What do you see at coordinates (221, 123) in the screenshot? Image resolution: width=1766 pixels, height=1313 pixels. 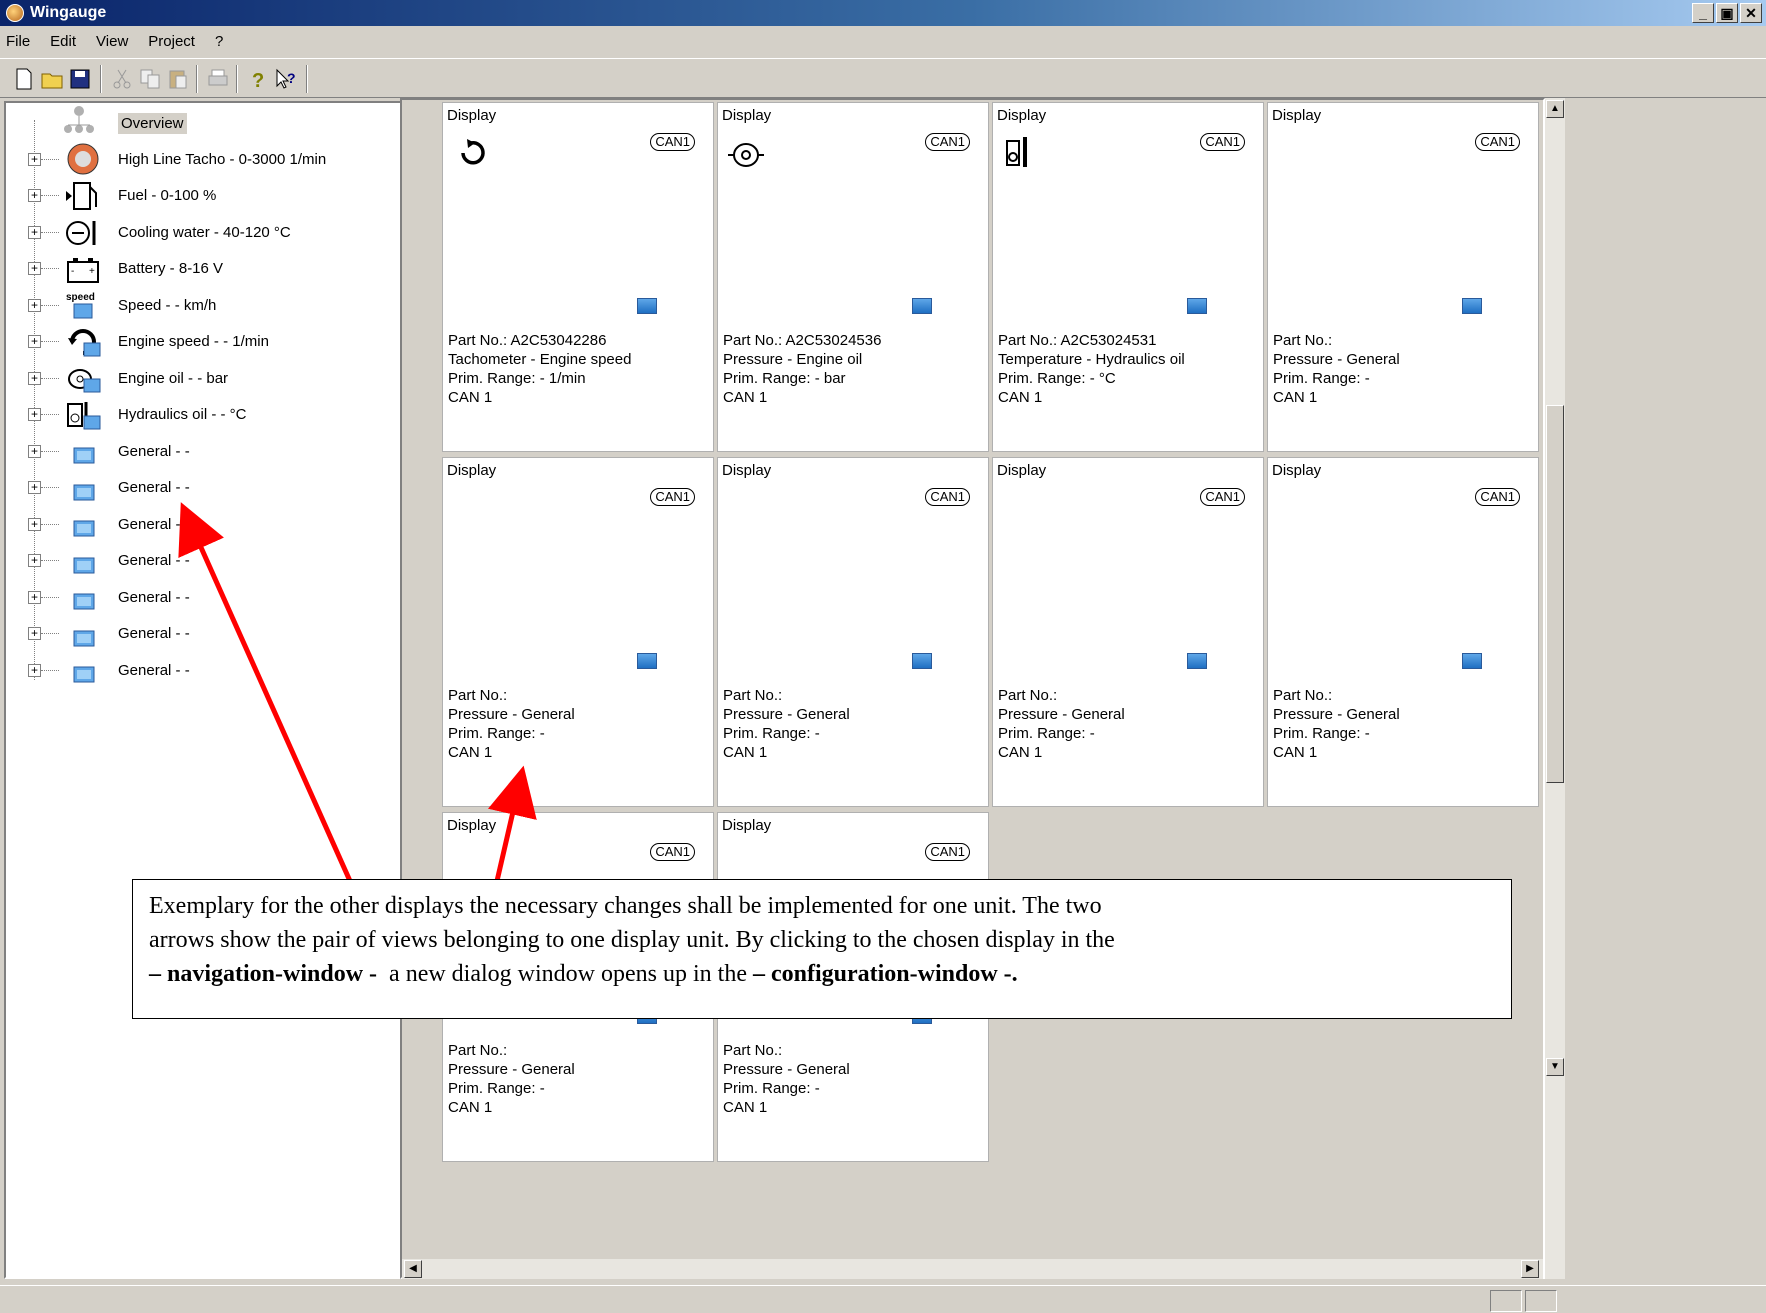 I see `tree-item-overview: Overview` at bounding box center [221, 123].